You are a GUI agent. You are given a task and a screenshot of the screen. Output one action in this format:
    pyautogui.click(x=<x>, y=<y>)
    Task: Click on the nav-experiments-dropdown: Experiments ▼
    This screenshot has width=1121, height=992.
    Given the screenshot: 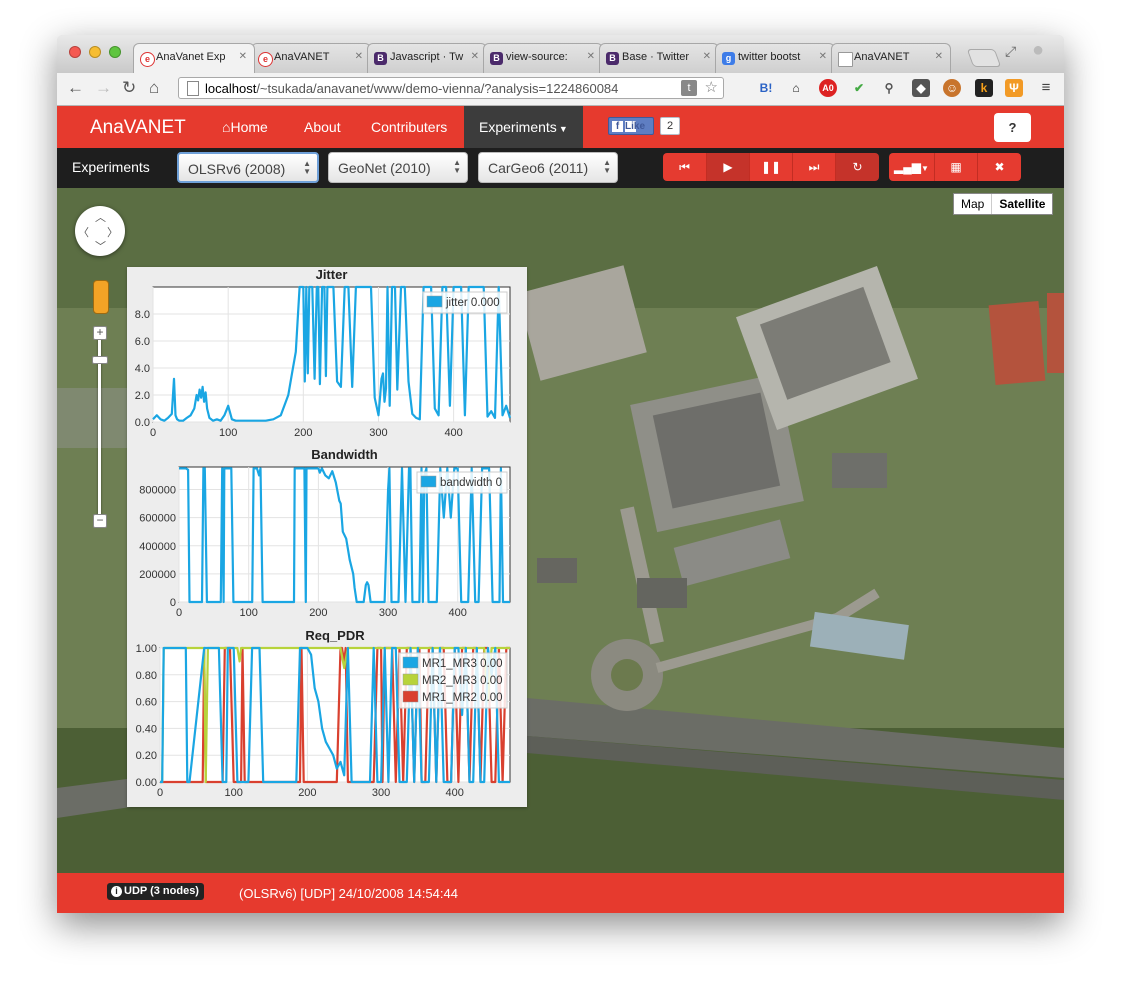 What is the action you would take?
    pyautogui.click(x=523, y=127)
    